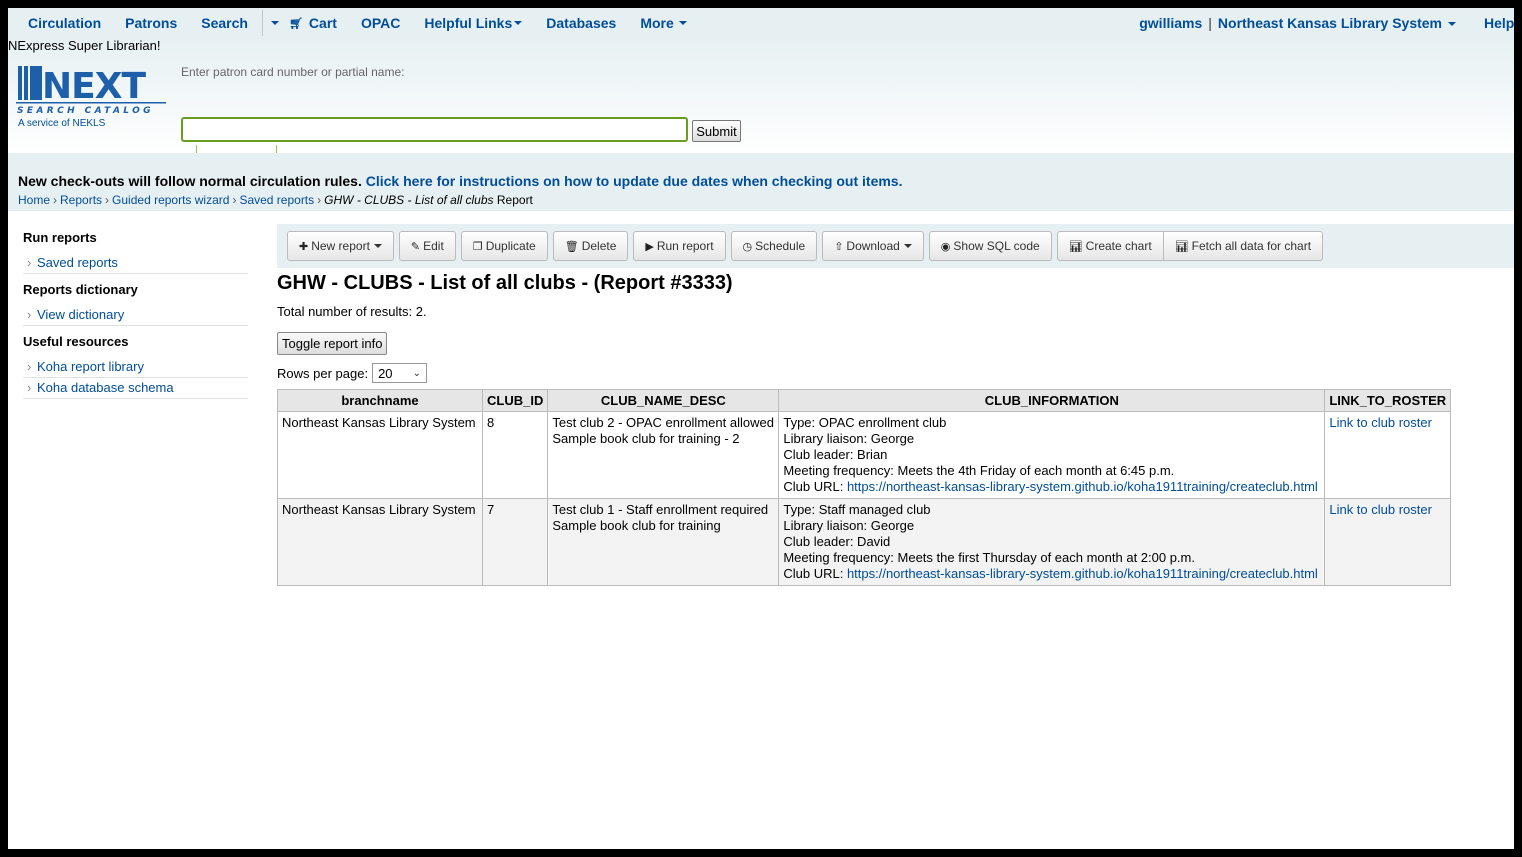 Image resolution: width=1522 pixels, height=857 pixels. What do you see at coordinates (1110, 246) in the screenshot?
I see `create-chart-button: 📊︎ Create chart` at bounding box center [1110, 246].